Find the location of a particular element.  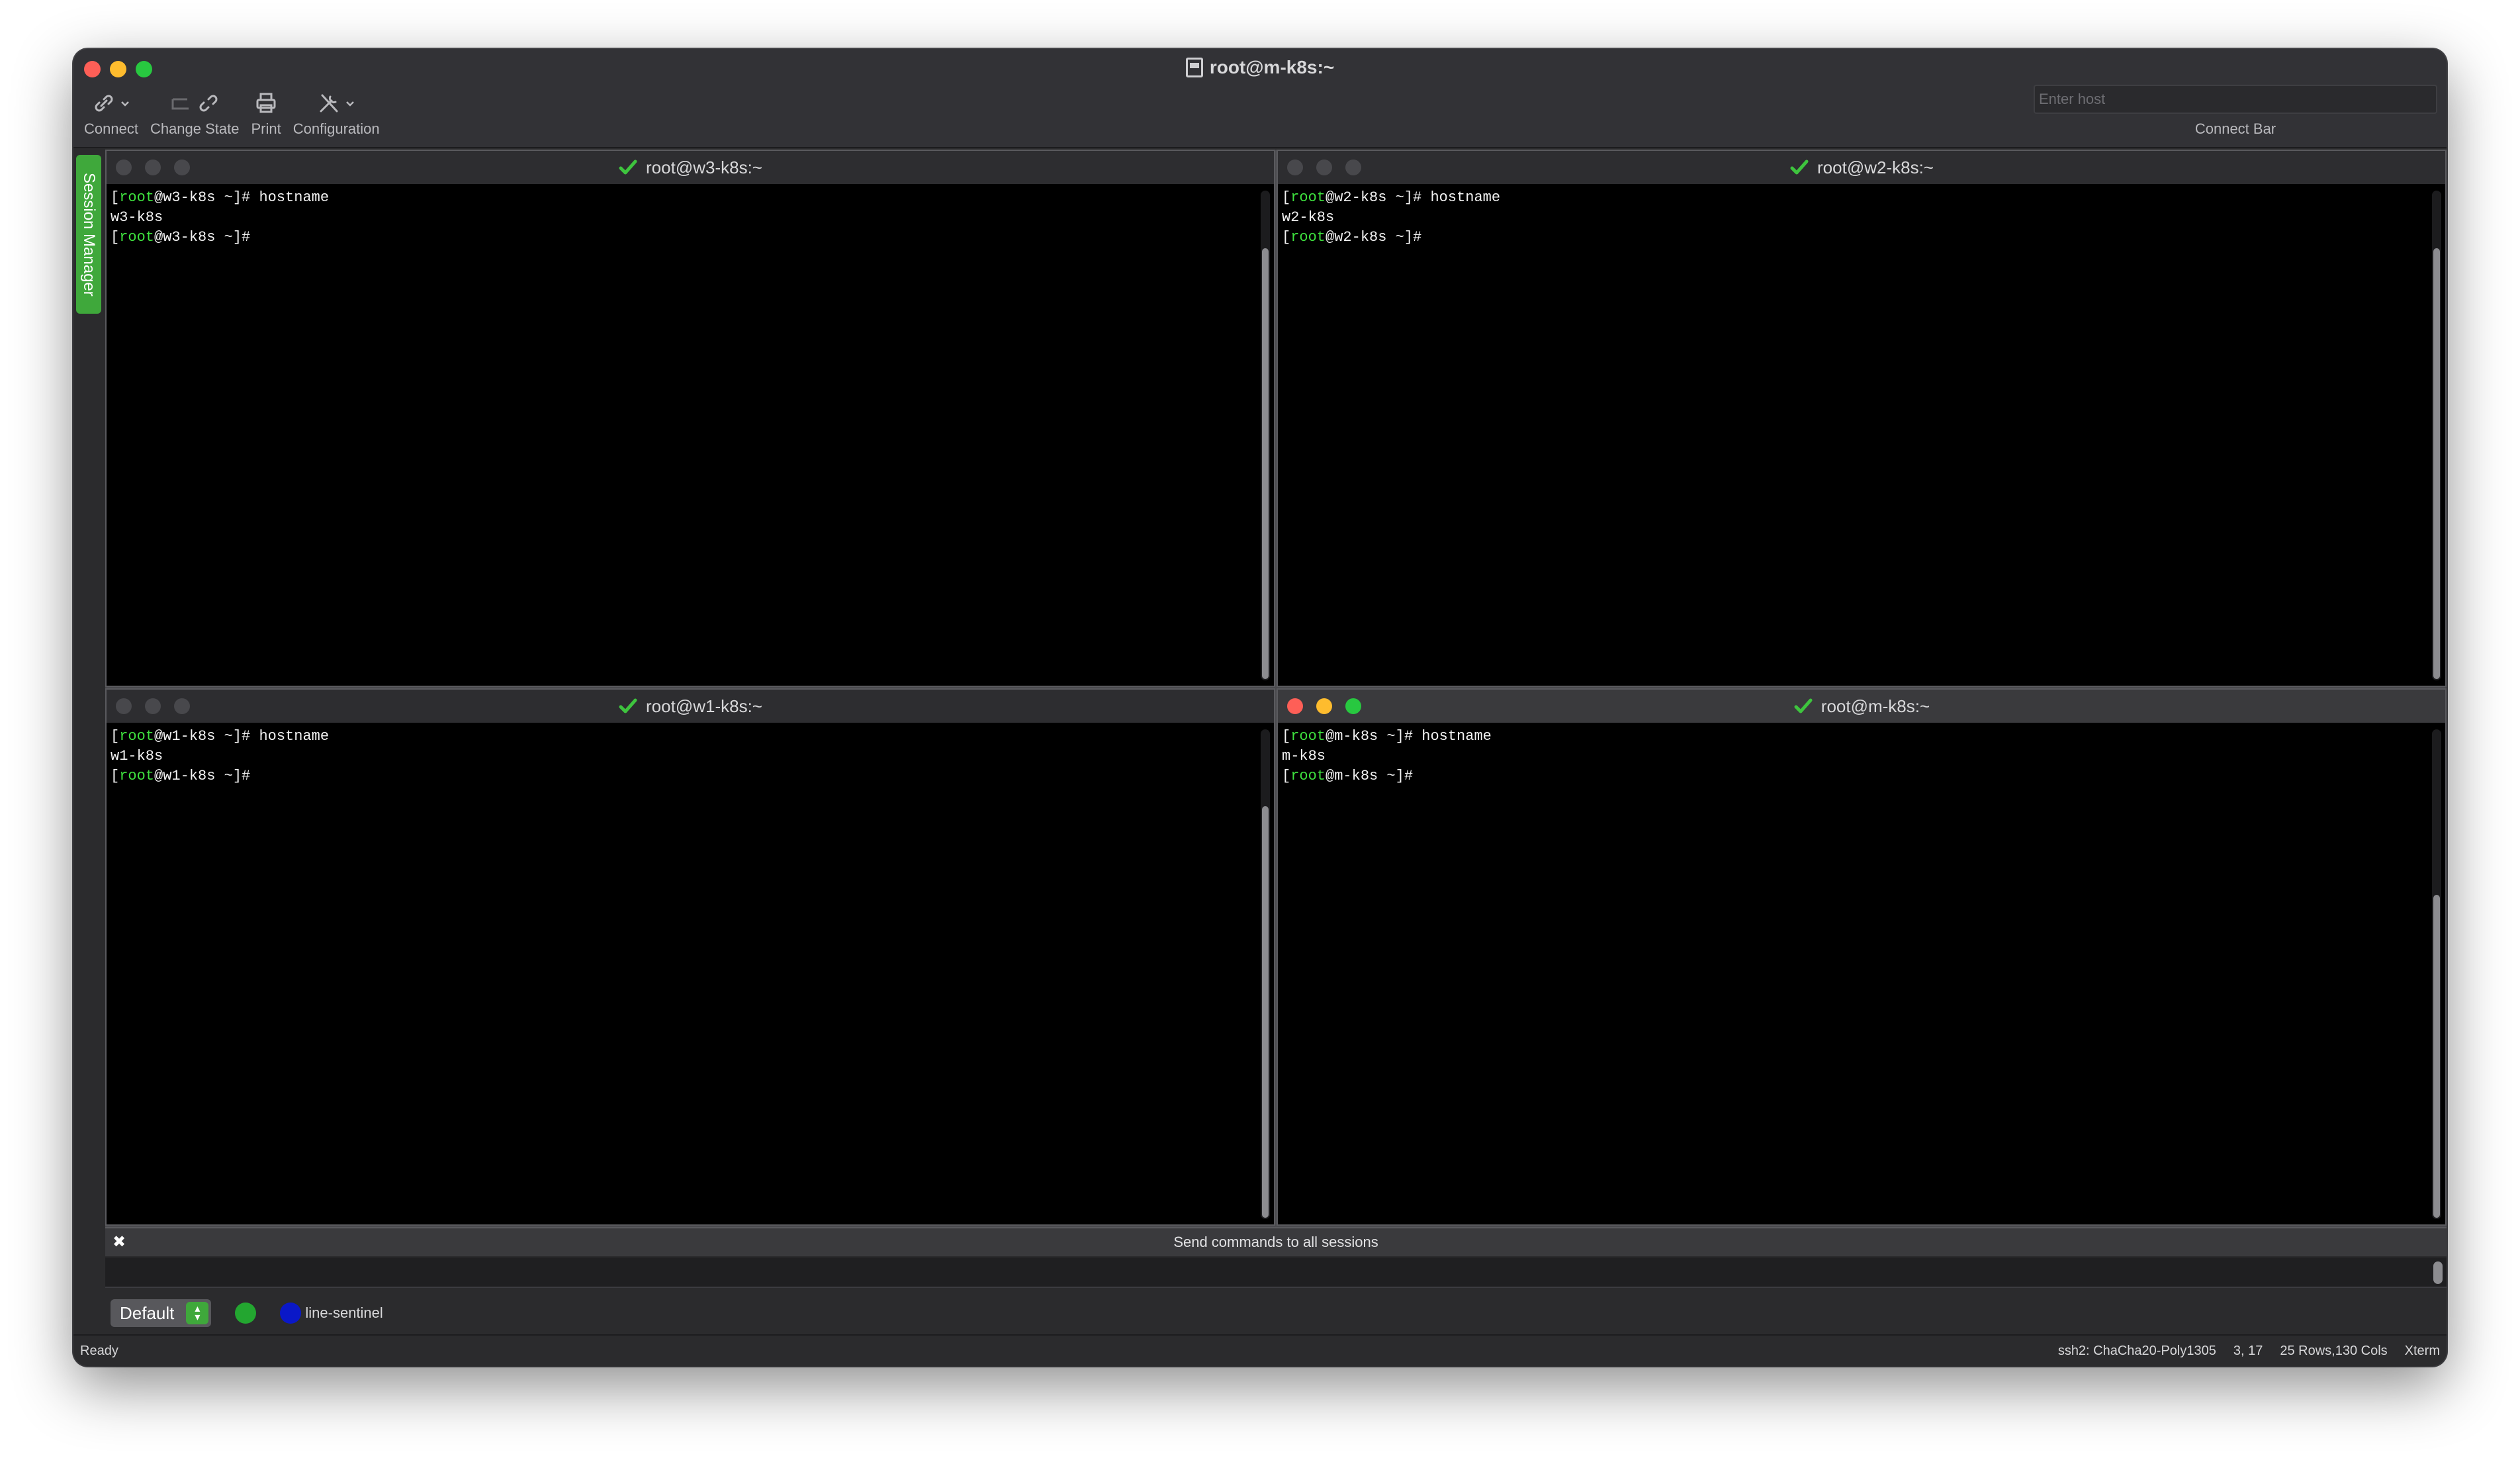

session-tab-header: root@m-k8s:~ is located at coordinates (1861, 707).